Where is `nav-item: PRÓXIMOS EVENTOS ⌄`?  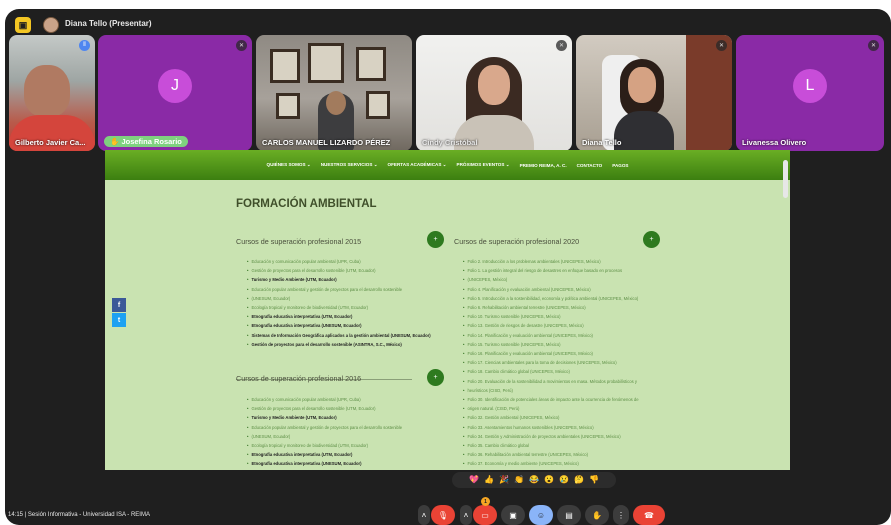 nav-item: PRÓXIMOS EVENTOS ⌄ is located at coordinates (483, 165).